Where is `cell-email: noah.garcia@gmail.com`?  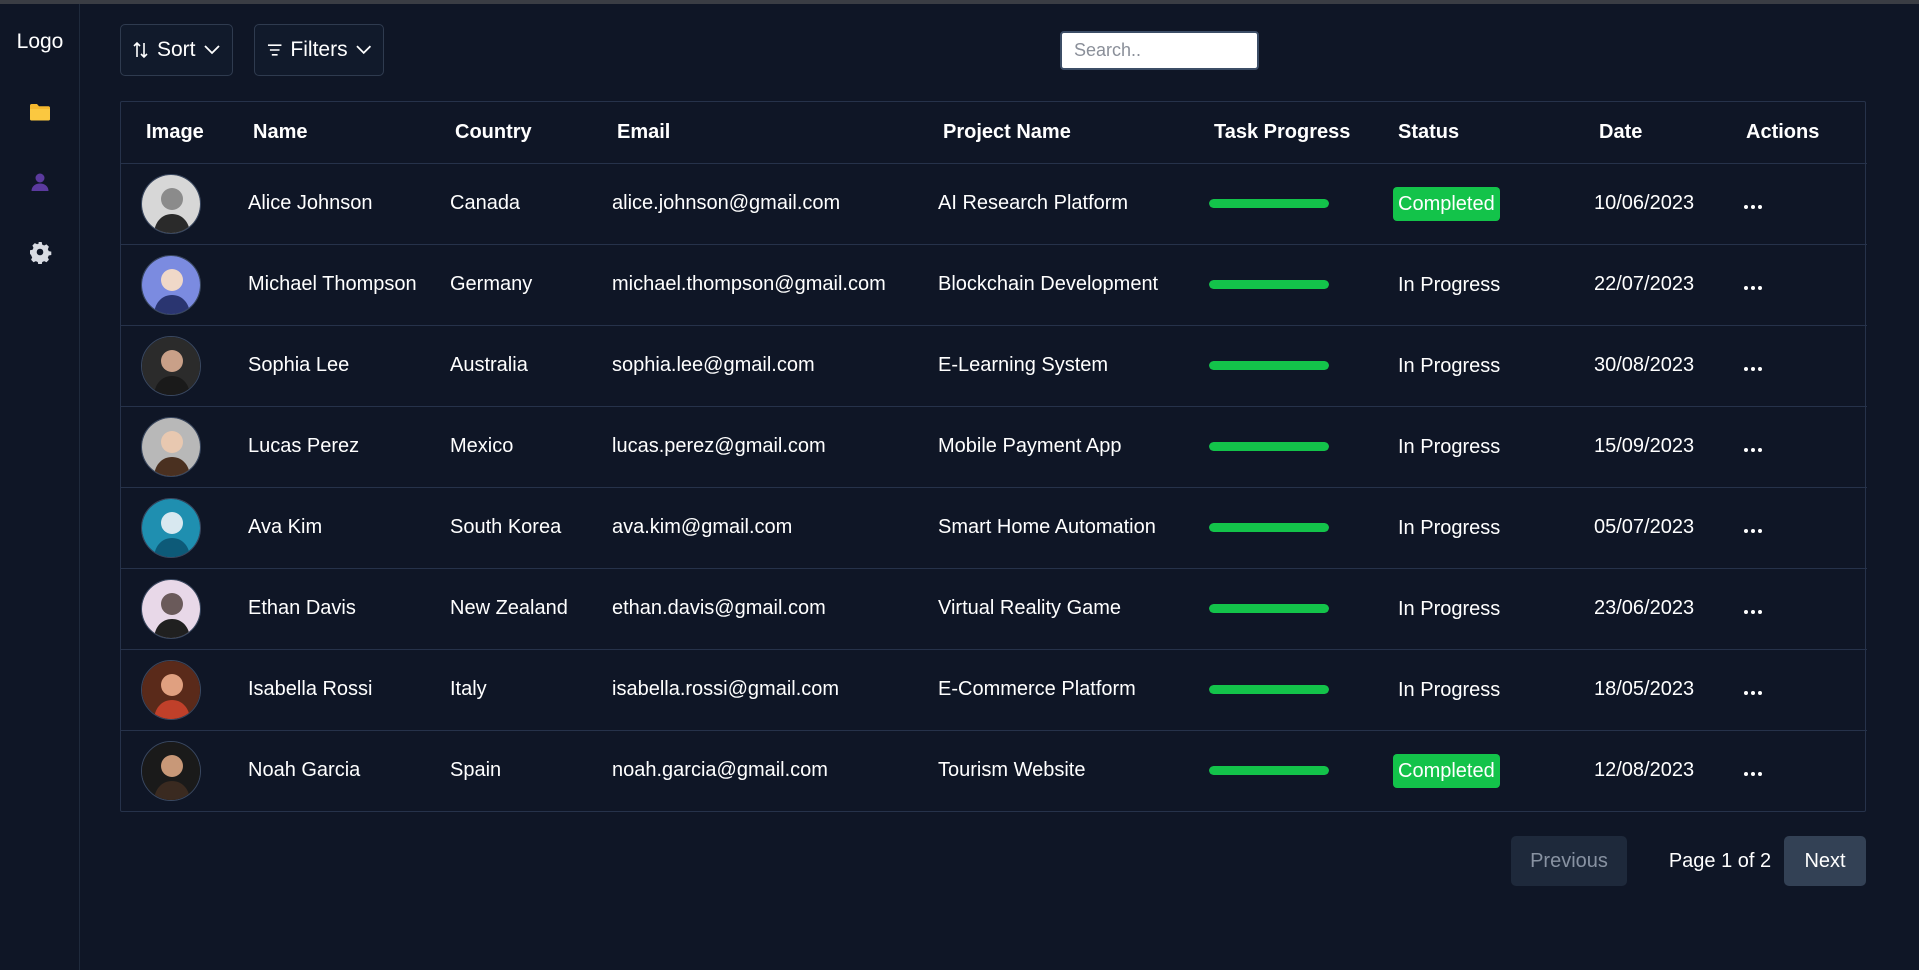 cell-email: noah.garcia@gmail.com is located at coordinates (720, 770).